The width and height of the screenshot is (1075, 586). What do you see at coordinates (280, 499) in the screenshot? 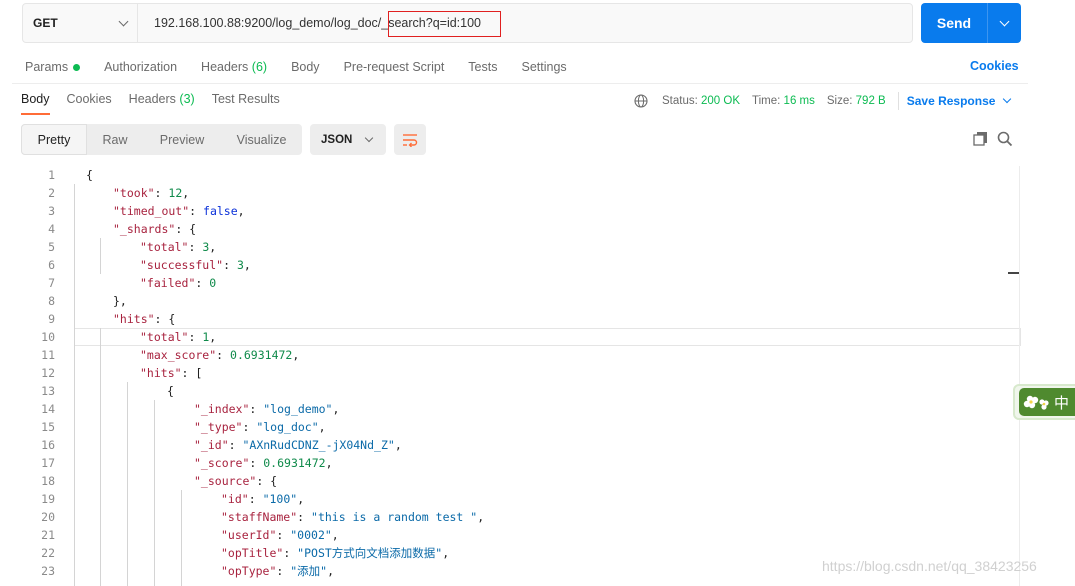
I see `code-token: "100"` at bounding box center [280, 499].